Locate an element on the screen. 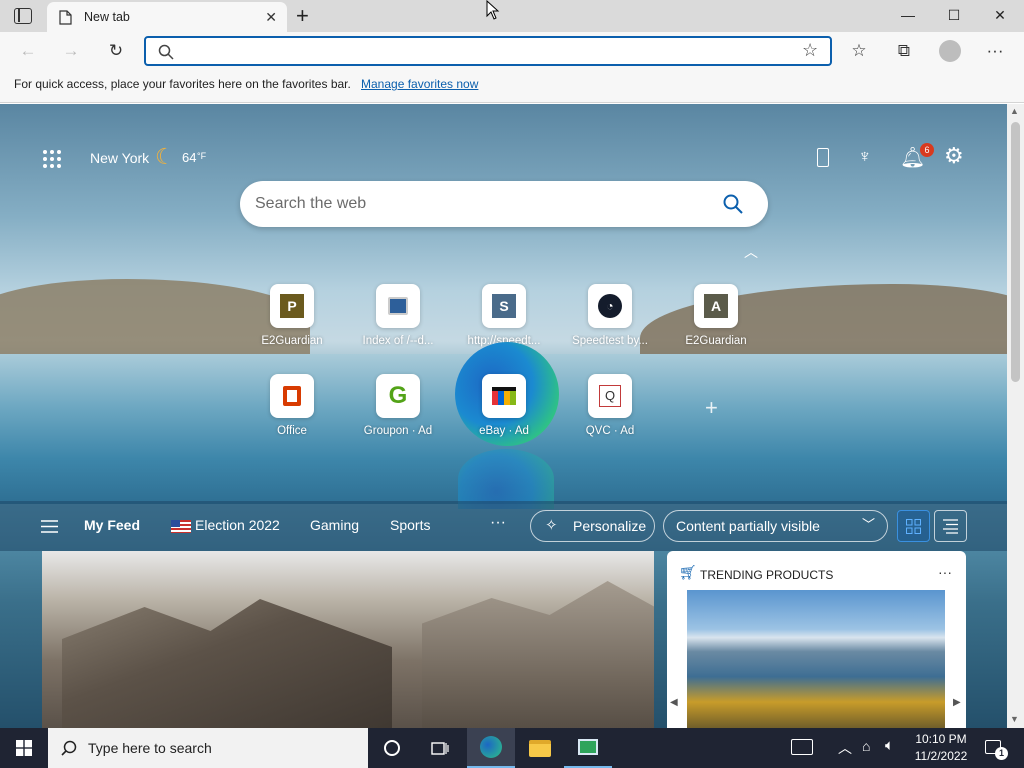  task-view-button is located at coordinates (440, 748).